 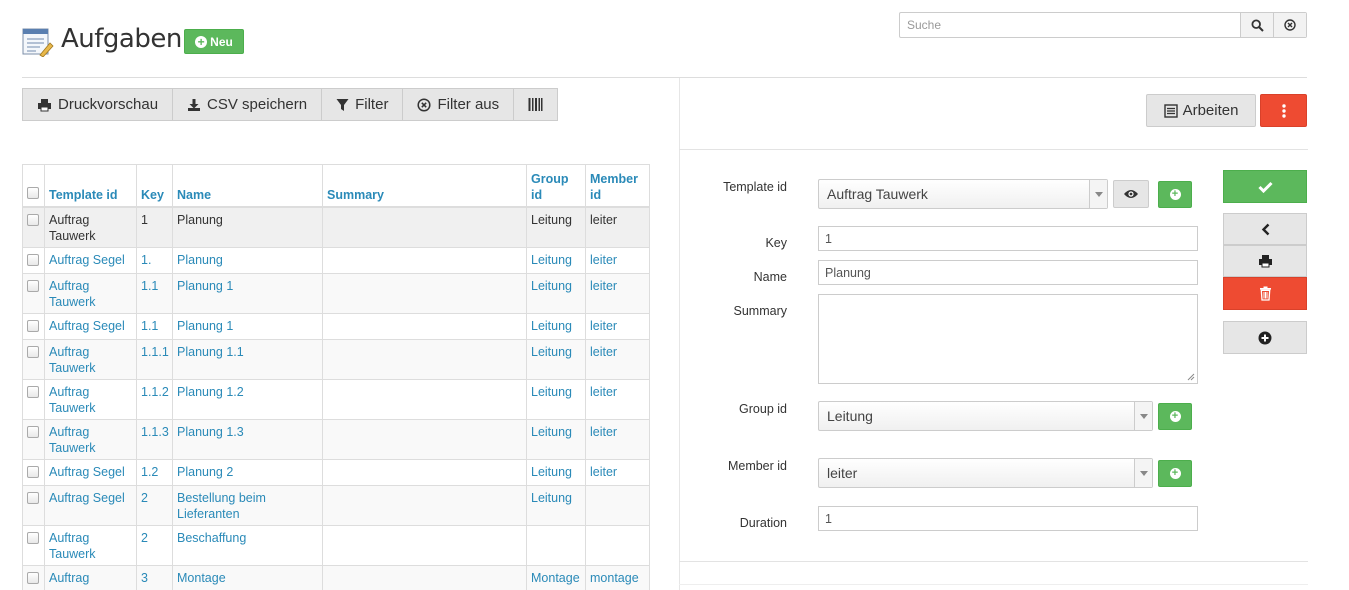 What do you see at coordinates (1283, 110) in the screenshot?
I see `more-options-button` at bounding box center [1283, 110].